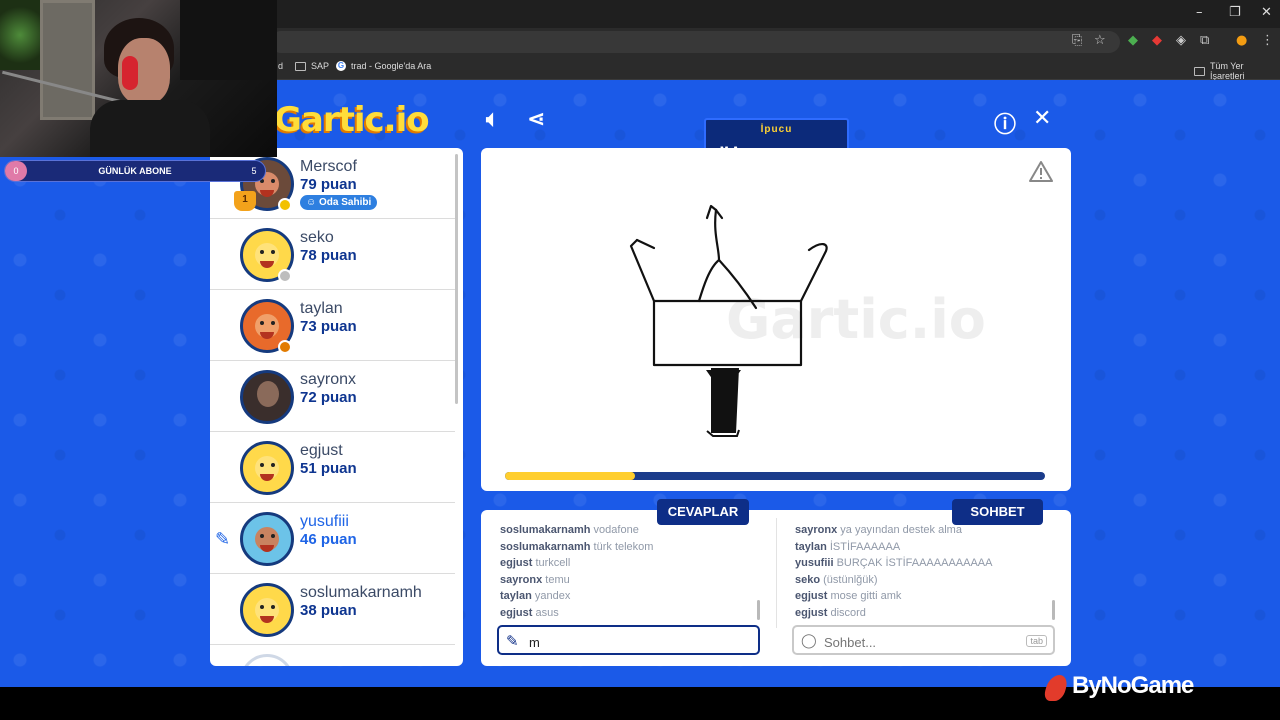 The image size is (1280, 720). What do you see at coordinates (321, 450) in the screenshot?
I see `player-name: egjust` at bounding box center [321, 450].